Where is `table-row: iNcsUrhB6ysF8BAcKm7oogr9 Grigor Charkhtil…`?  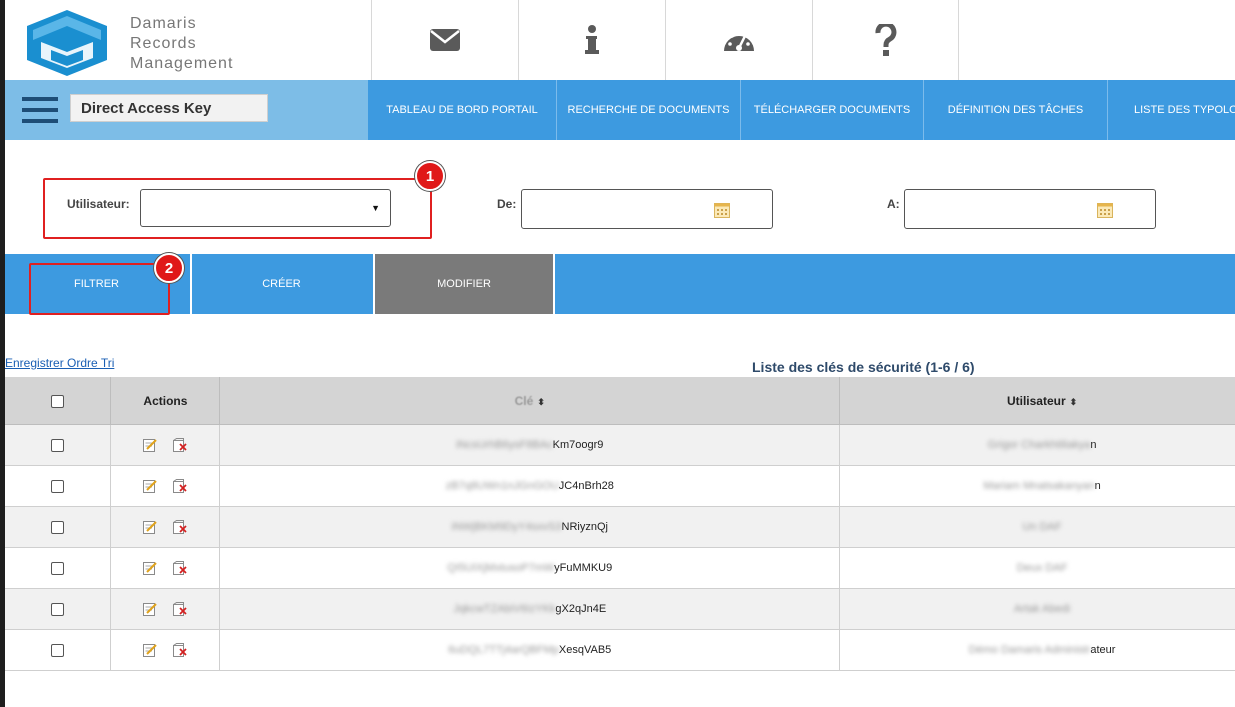
table-row: iNcsUrhB6ysF8BAcKm7oogr9 Grigor Charkhtil… is located at coordinates (620, 445).